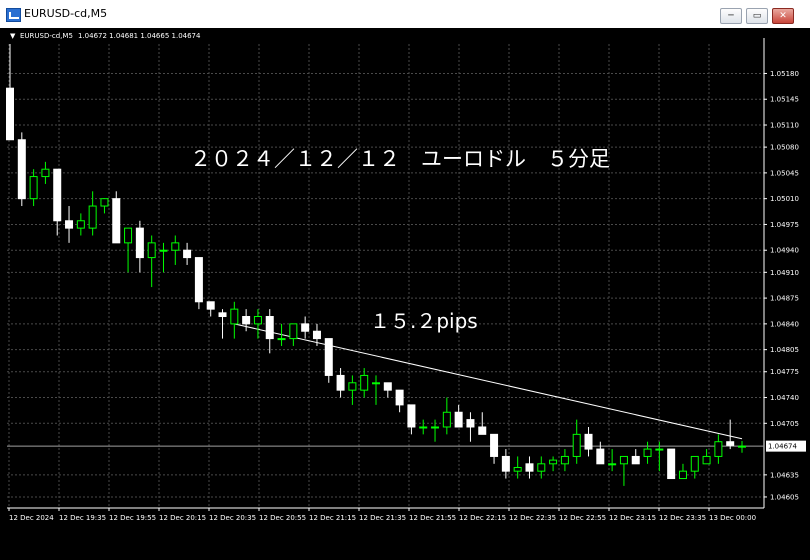 The image size is (810, 560). What do you see at coordinates (731, 16) in the screenshot?
I see `minimize-button: ─` at bounding box center [731, 16].